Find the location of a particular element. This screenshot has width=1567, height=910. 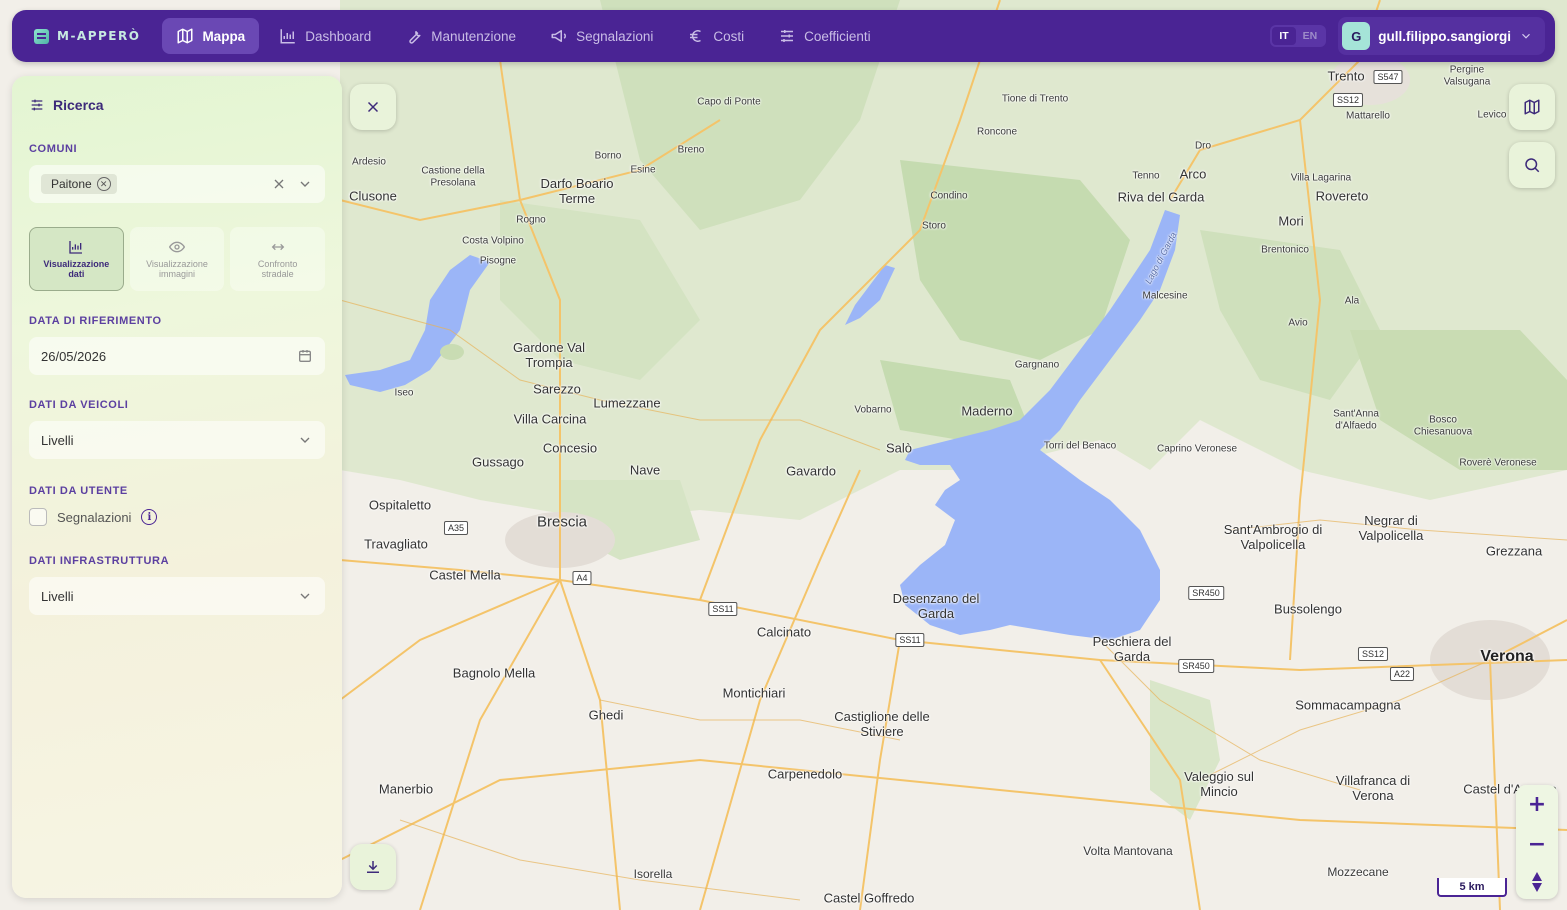

vehicles-value: Livelli is located at coordinates (57, 440).